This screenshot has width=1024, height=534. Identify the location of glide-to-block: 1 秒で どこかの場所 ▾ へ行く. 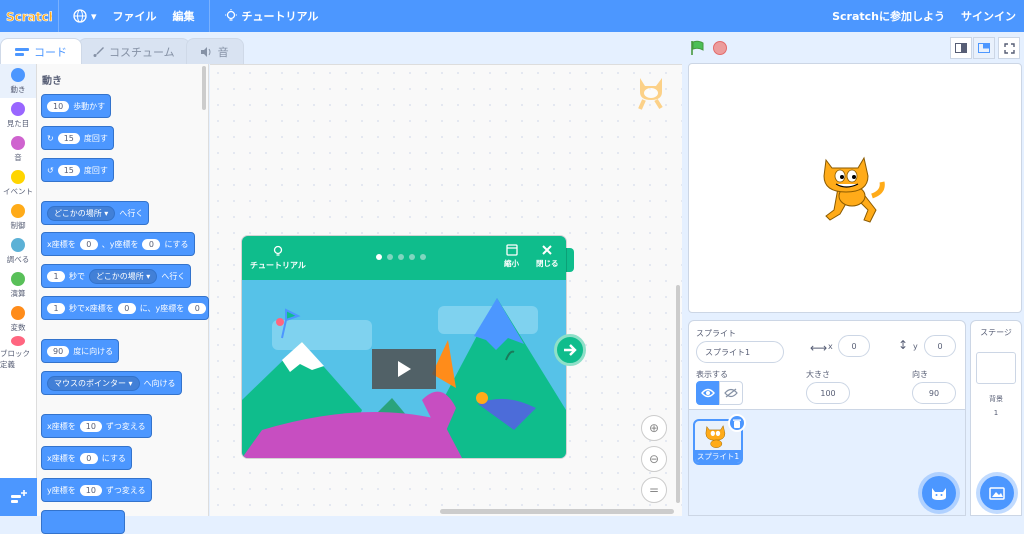
(116, 276).